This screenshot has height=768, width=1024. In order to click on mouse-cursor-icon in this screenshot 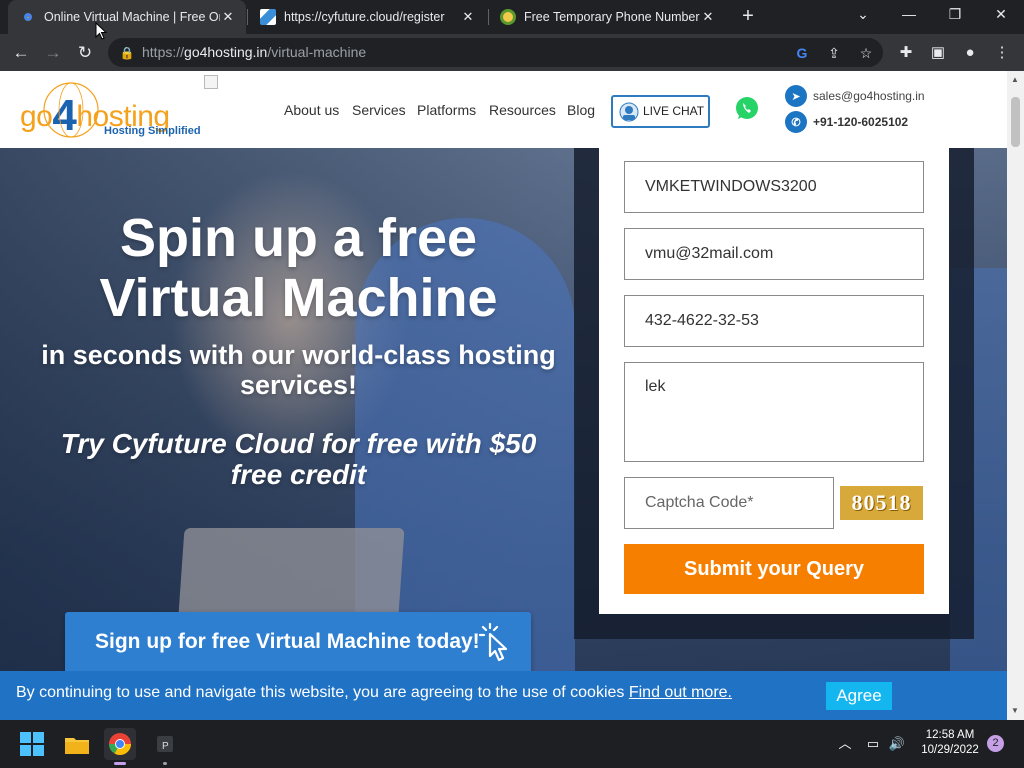, I will do `click(101, 31)`.